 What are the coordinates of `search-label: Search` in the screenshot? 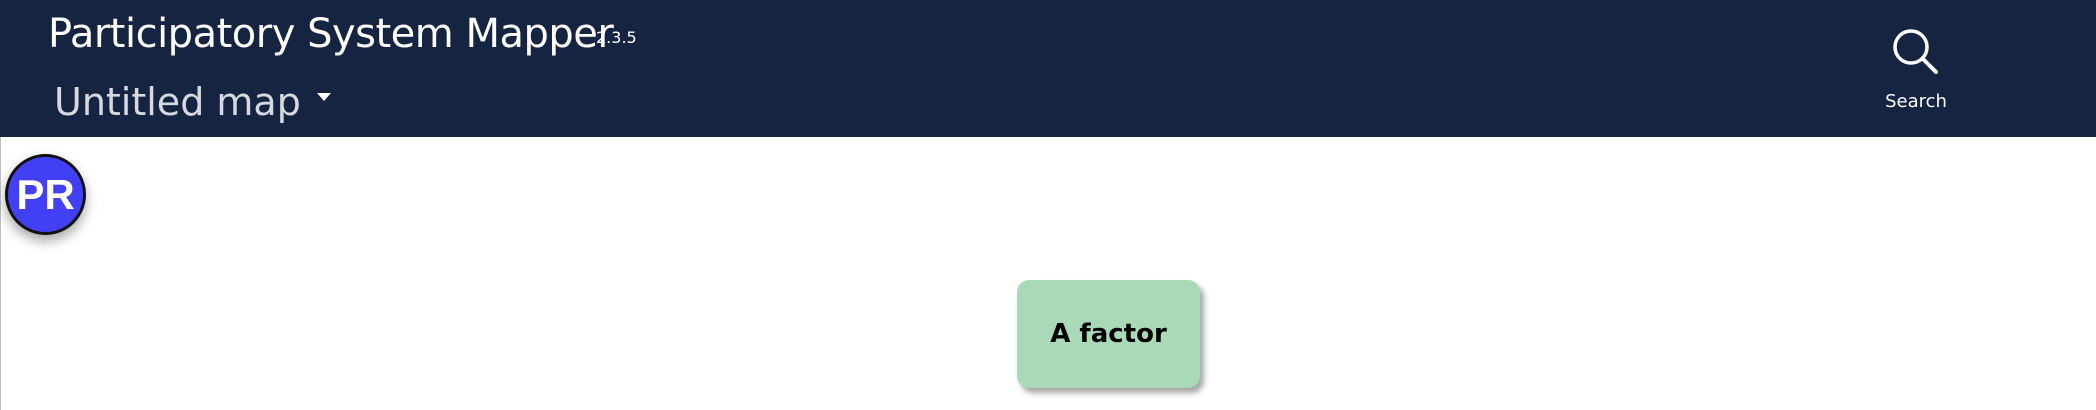 It's located at (1916, 101).